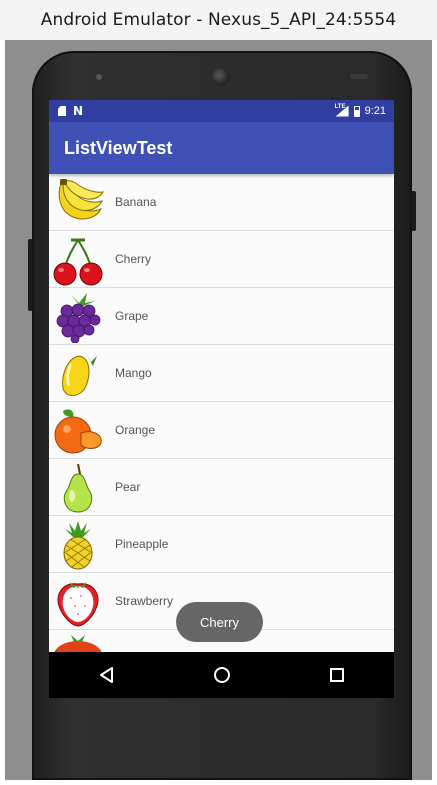  What do you see at coordinates (78, 642) in the screenshot?
I see `watermelon-icon` at bounding box center [78, 642].